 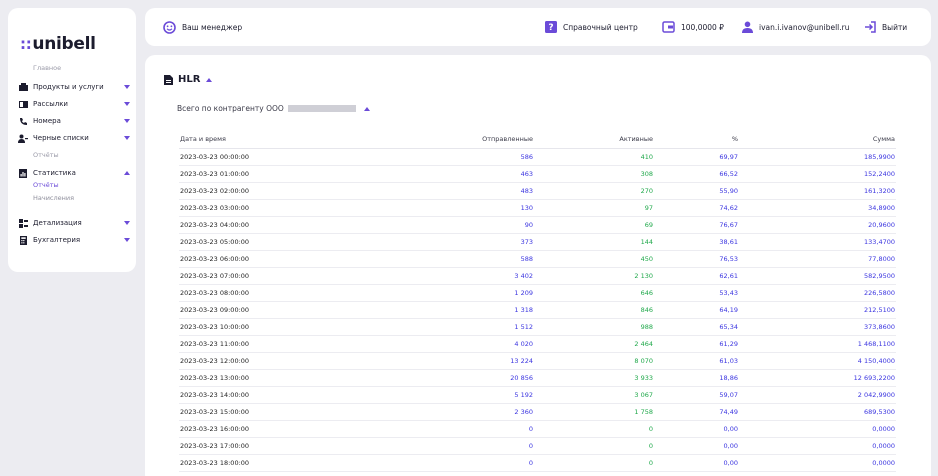 What do you see at coordinates (594, 293) in the screenshot?
I see `cell-active: 646` at bounding box center [594, 293].